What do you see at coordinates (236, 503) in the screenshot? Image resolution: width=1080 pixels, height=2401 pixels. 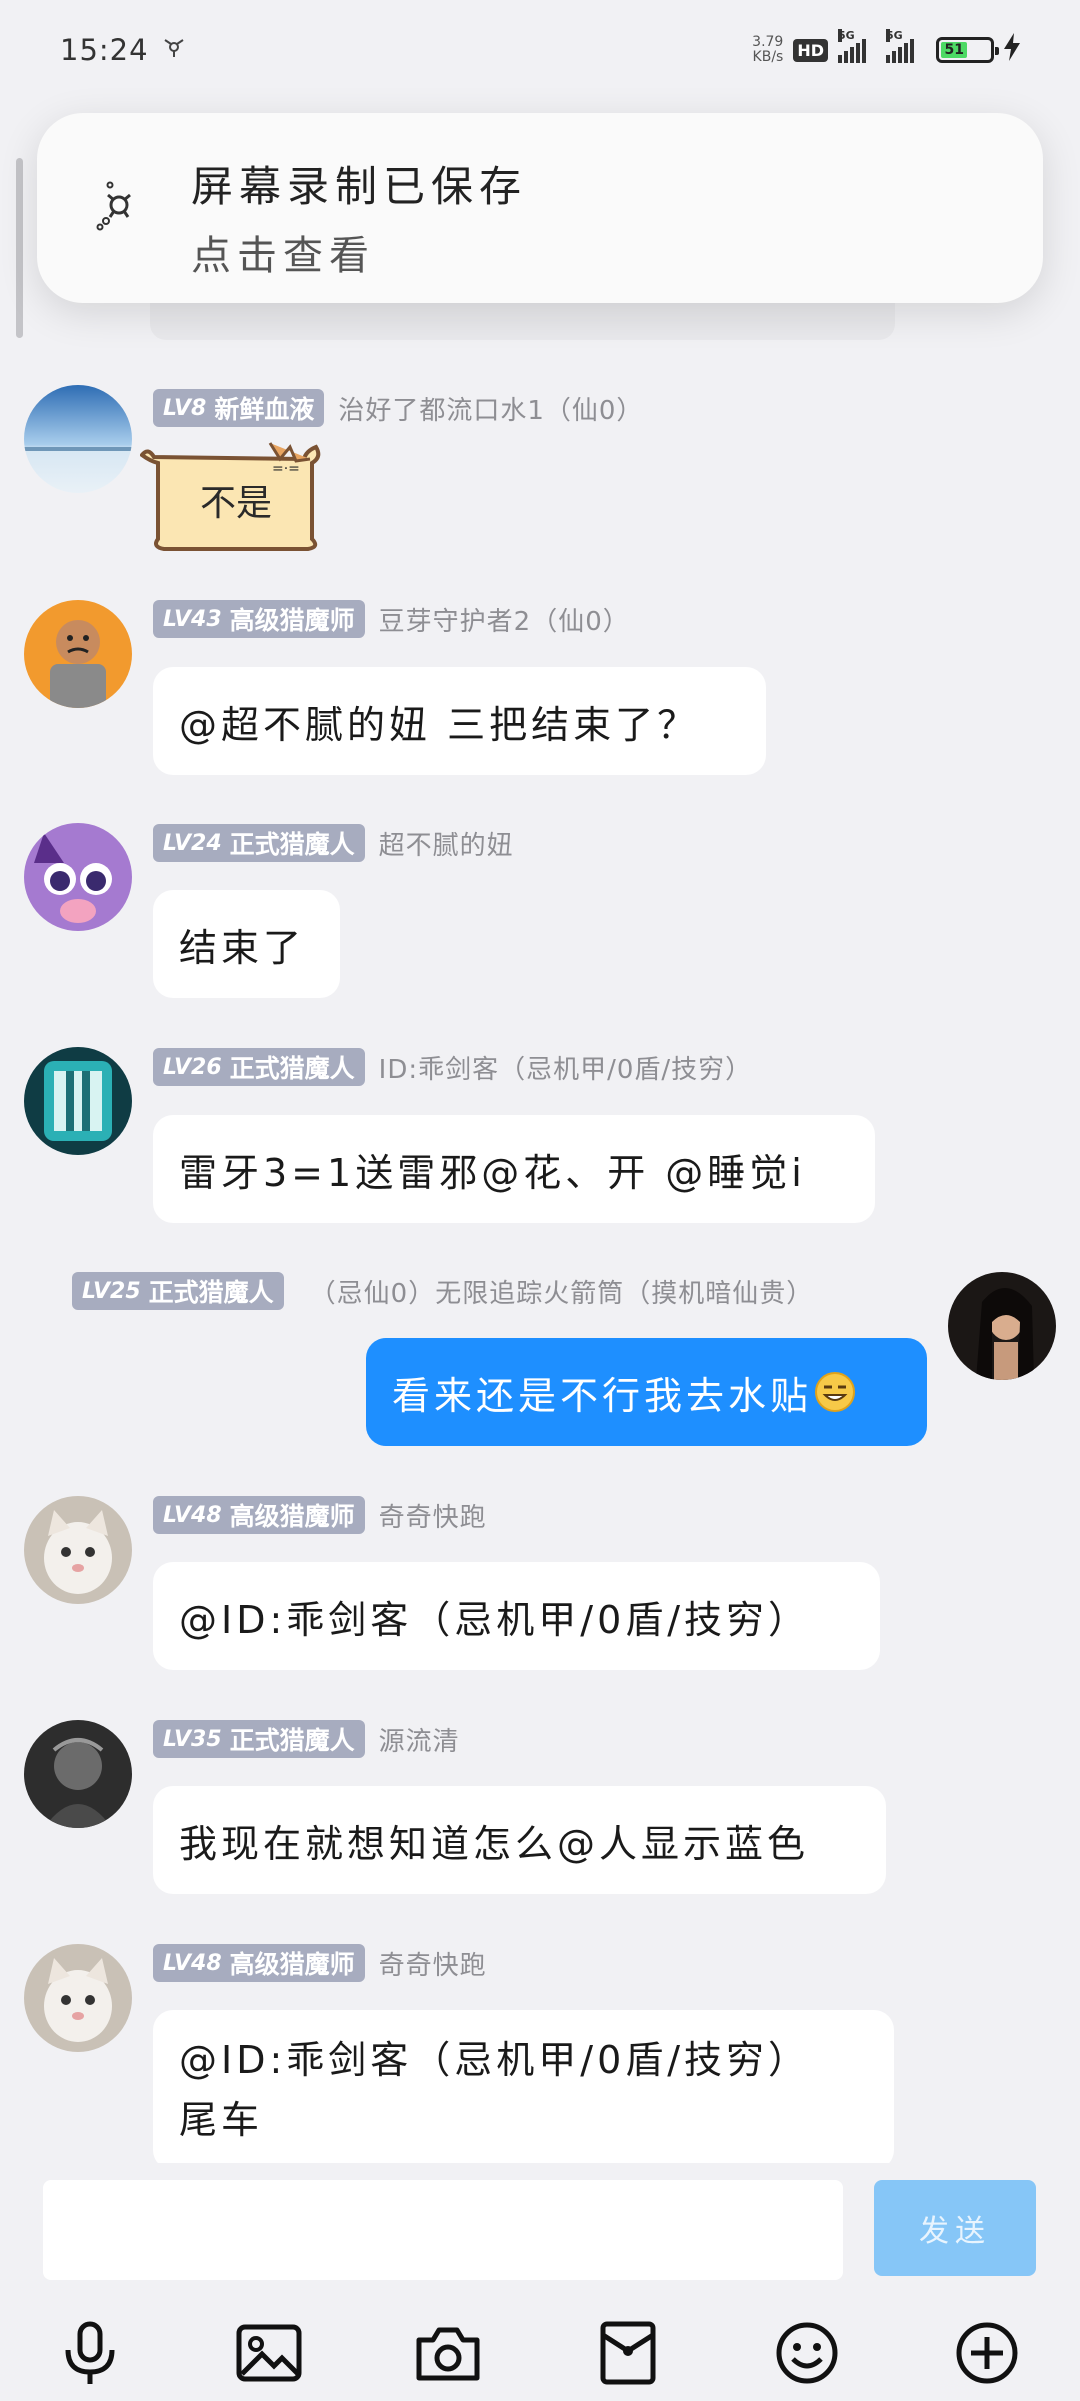 I see `sticker-text: 不是` at bounding box center [236, 503].